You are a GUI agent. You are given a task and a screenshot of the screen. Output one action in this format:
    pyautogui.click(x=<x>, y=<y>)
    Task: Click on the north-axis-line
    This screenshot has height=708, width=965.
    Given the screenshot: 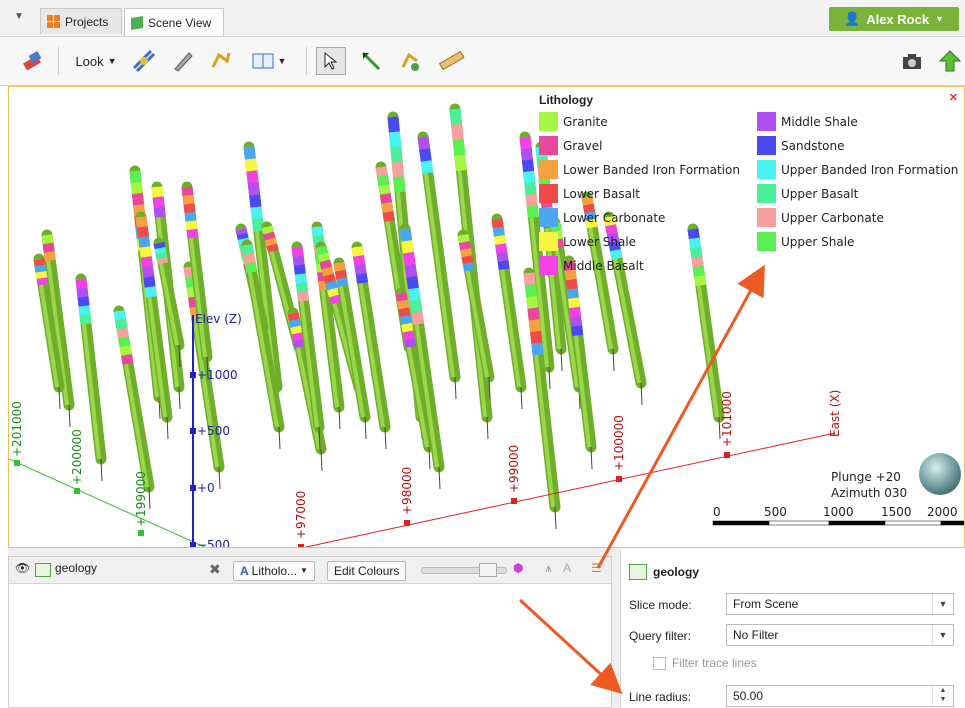 What is the action you would take?
    pyautogui.click(x=107, y=502)
    